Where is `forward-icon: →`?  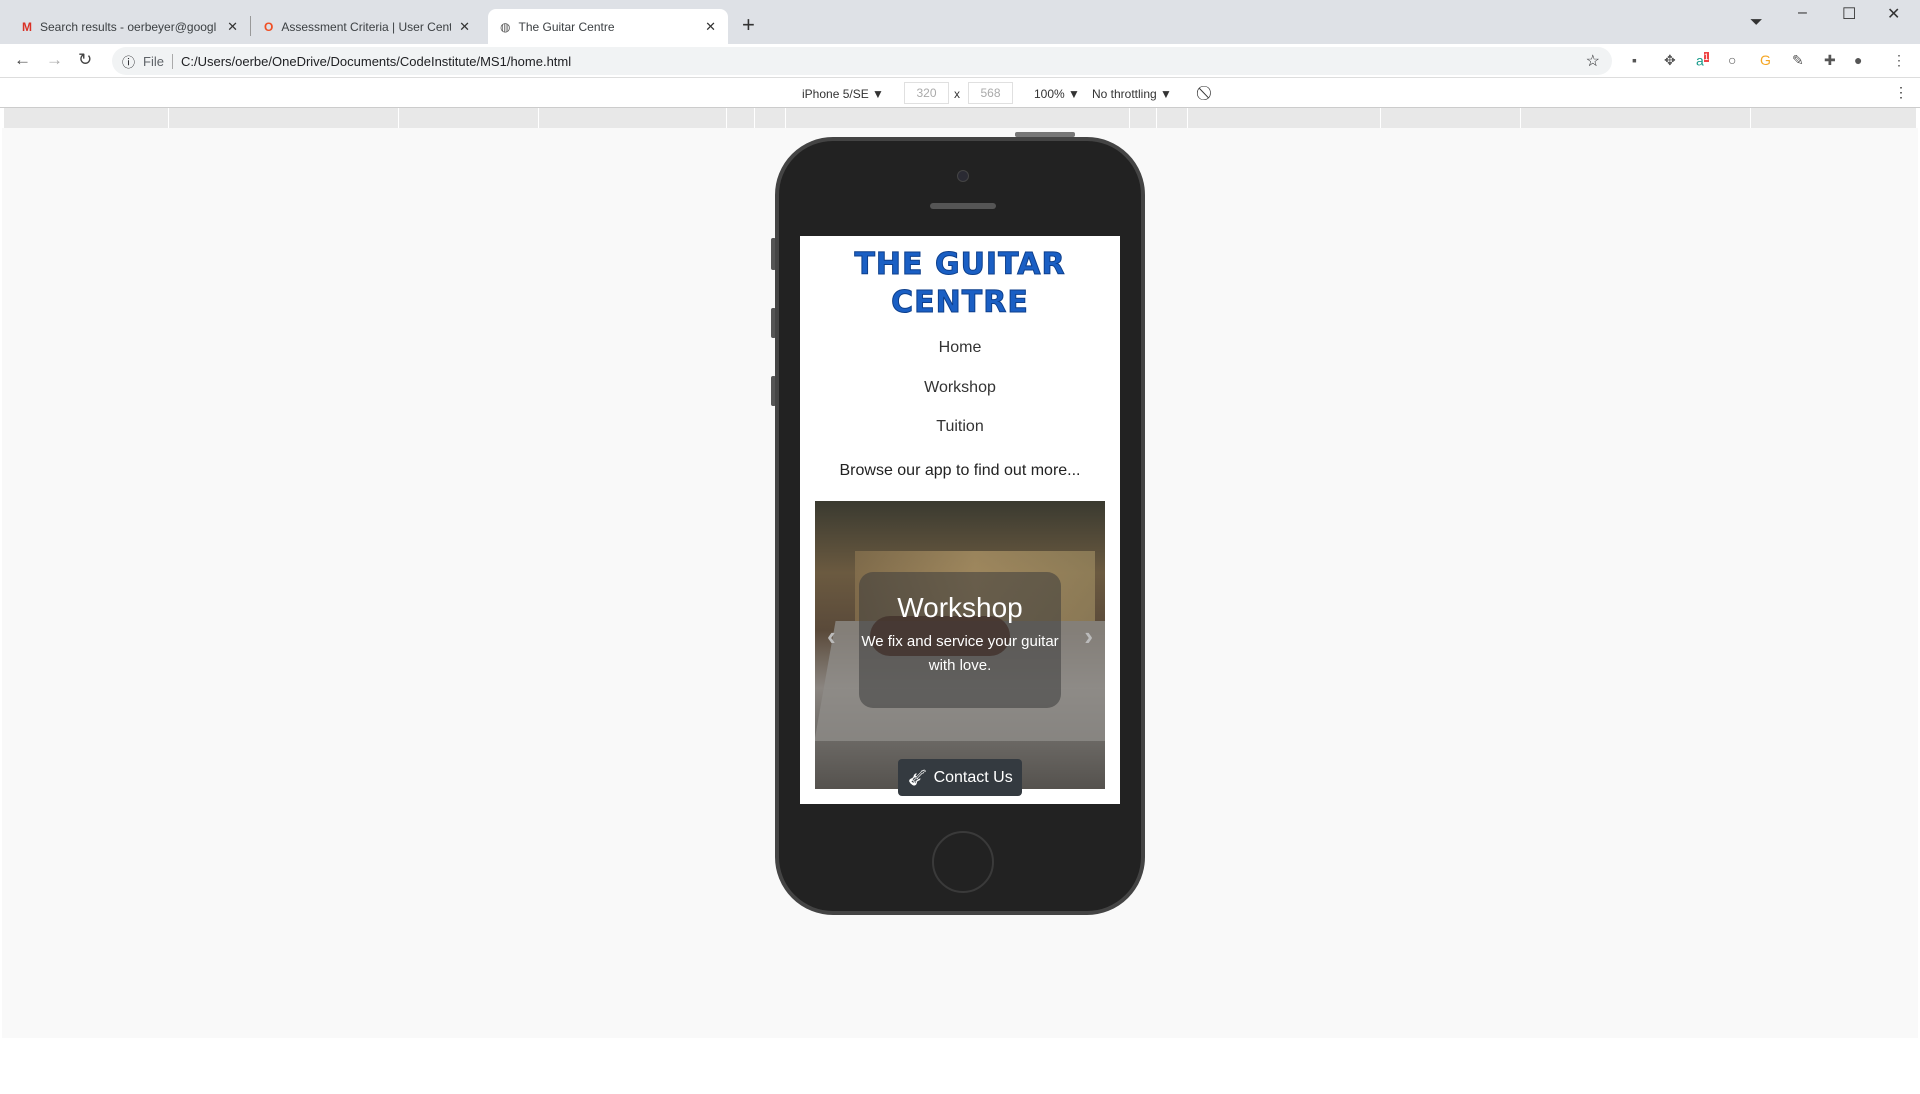
forward-icon: → is located at coordinates (54, 60).